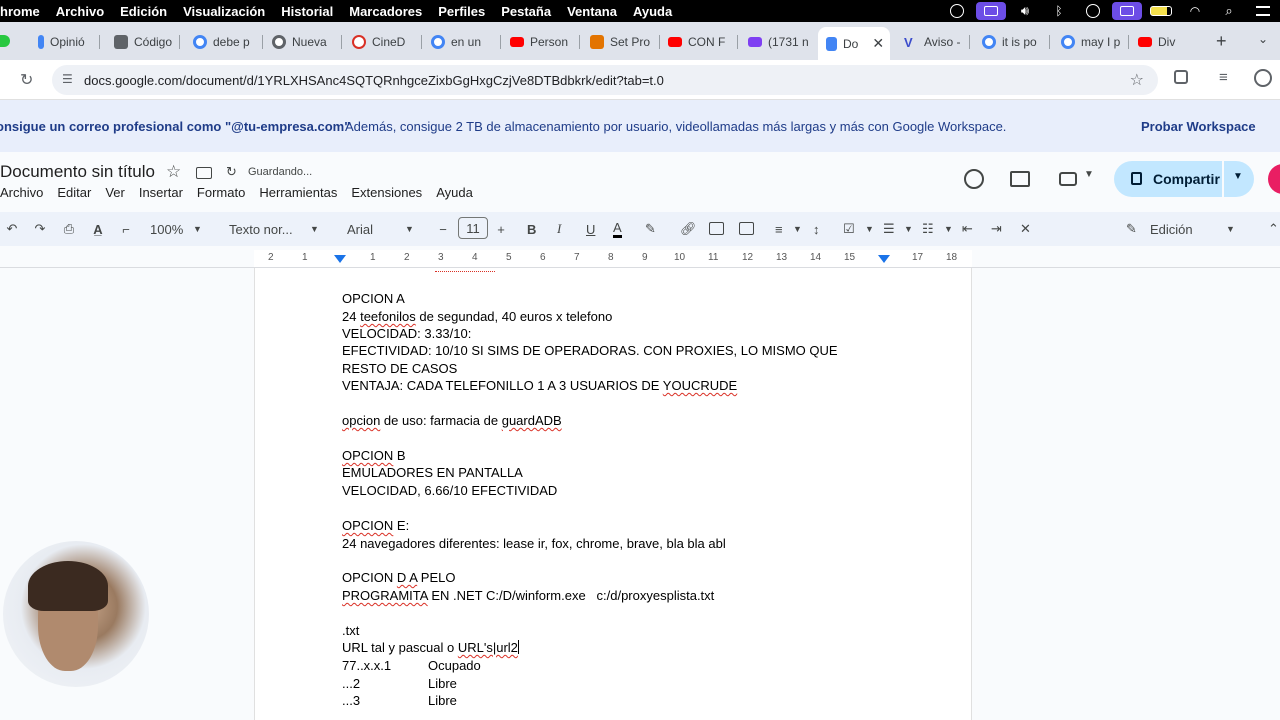  What do you see at coordinates (1093, 11) in the screenshot?
I see `play-icon` at bounding box center [1093, 11].